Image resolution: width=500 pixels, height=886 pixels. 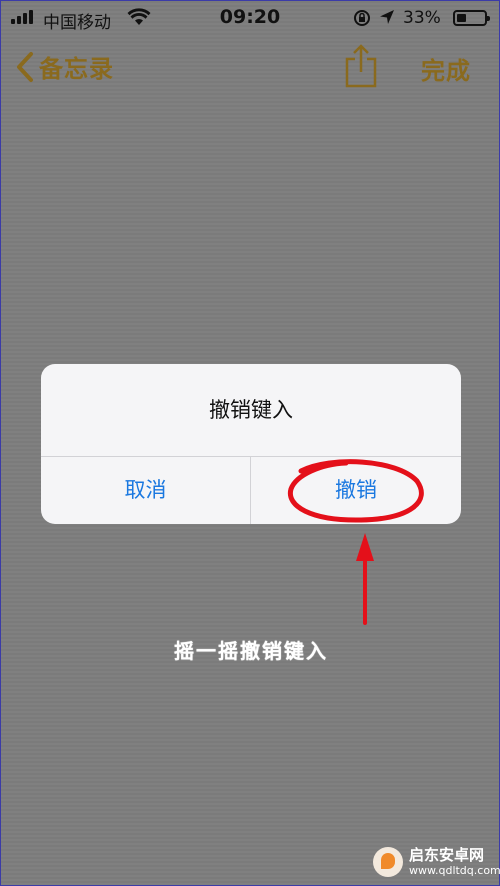 What do you see at coordinates (251, 651) in the screenshot?
I see `annotation-caption: 摇一摇撤销键入` at bounding box center [251, 651].